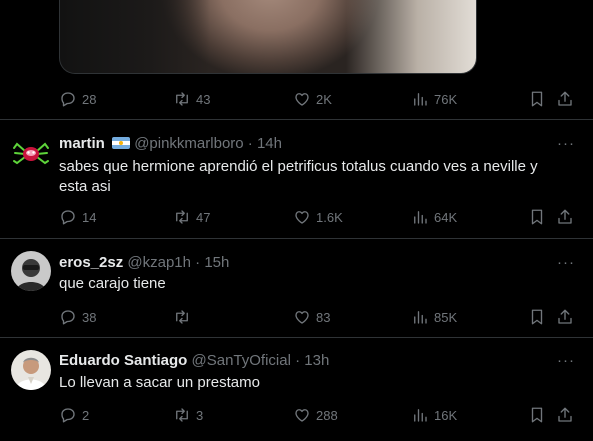 The height and width of the screenshot is (441, 593). Describe the element at coordinates (77, 217) in the screenshot. I see `reply-button: 14` at that location.